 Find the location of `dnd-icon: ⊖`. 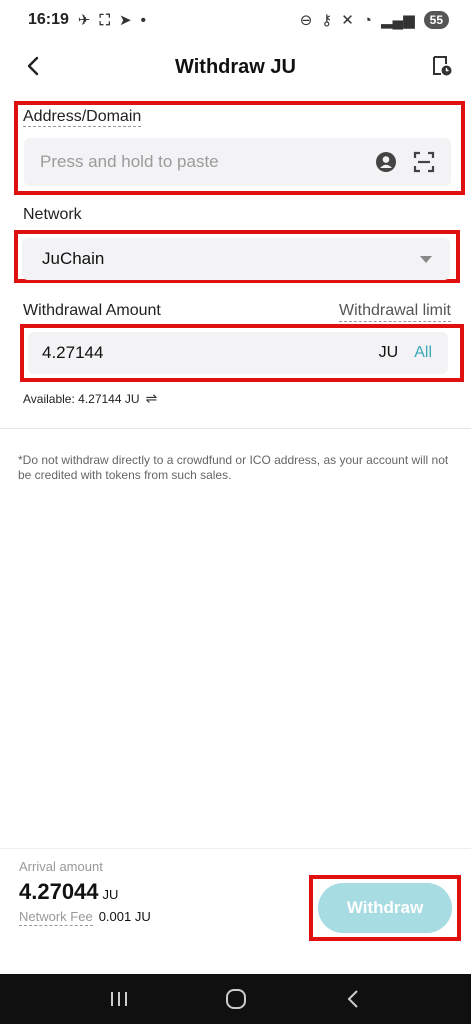

dnd-icon: ⊖ is located at coordinates (306, 20).